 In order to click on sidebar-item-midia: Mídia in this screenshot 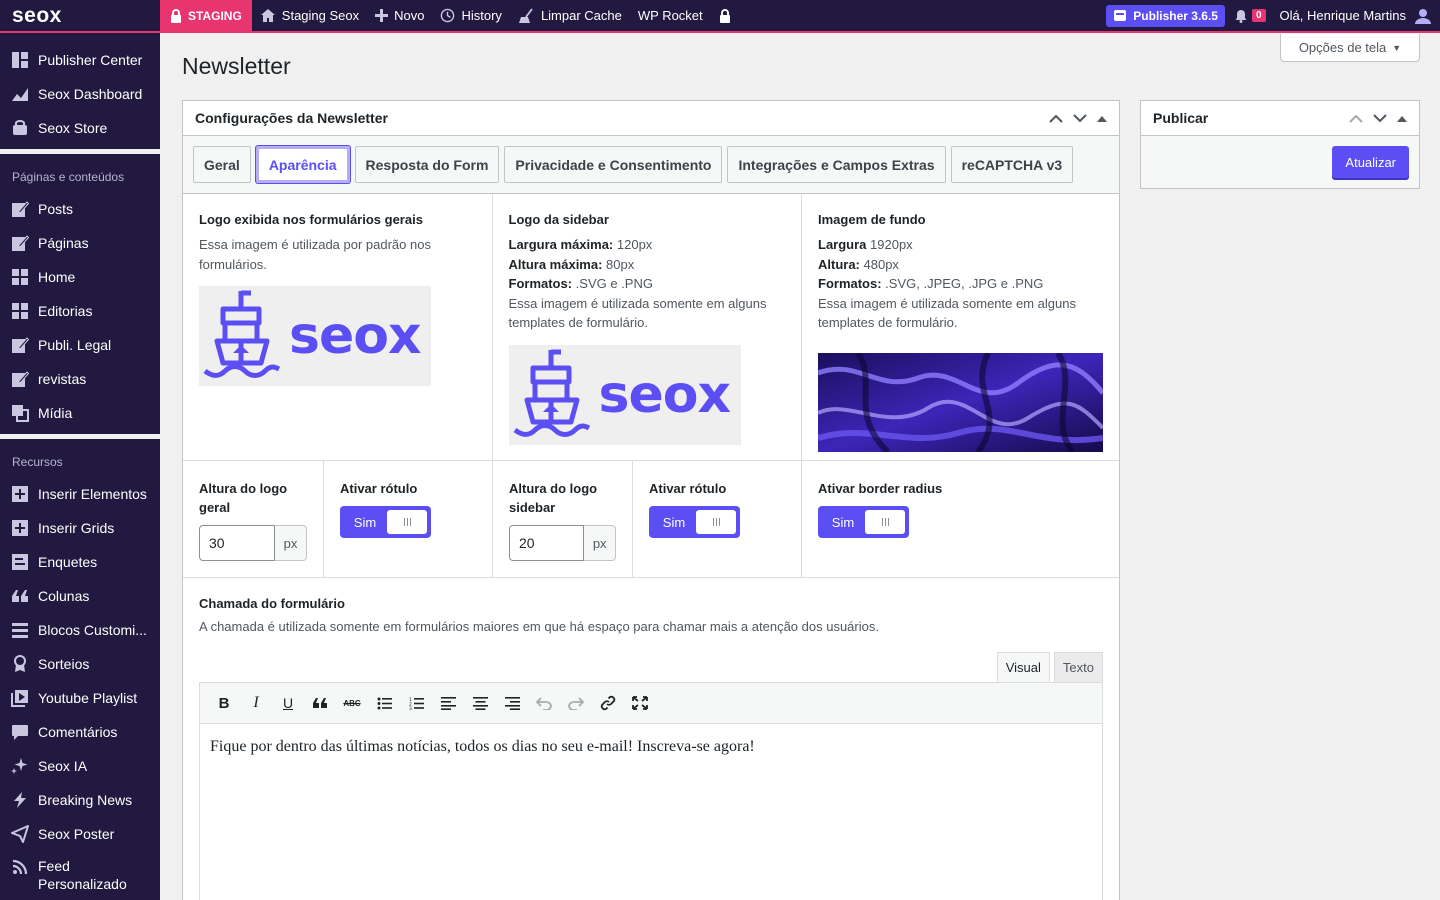, I will do `click(80, 413)`.